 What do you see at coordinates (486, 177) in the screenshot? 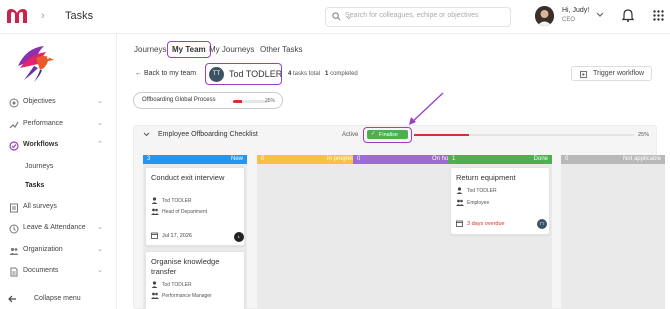
I see `task-title: Return equipment` at bounding box center [486, 177].